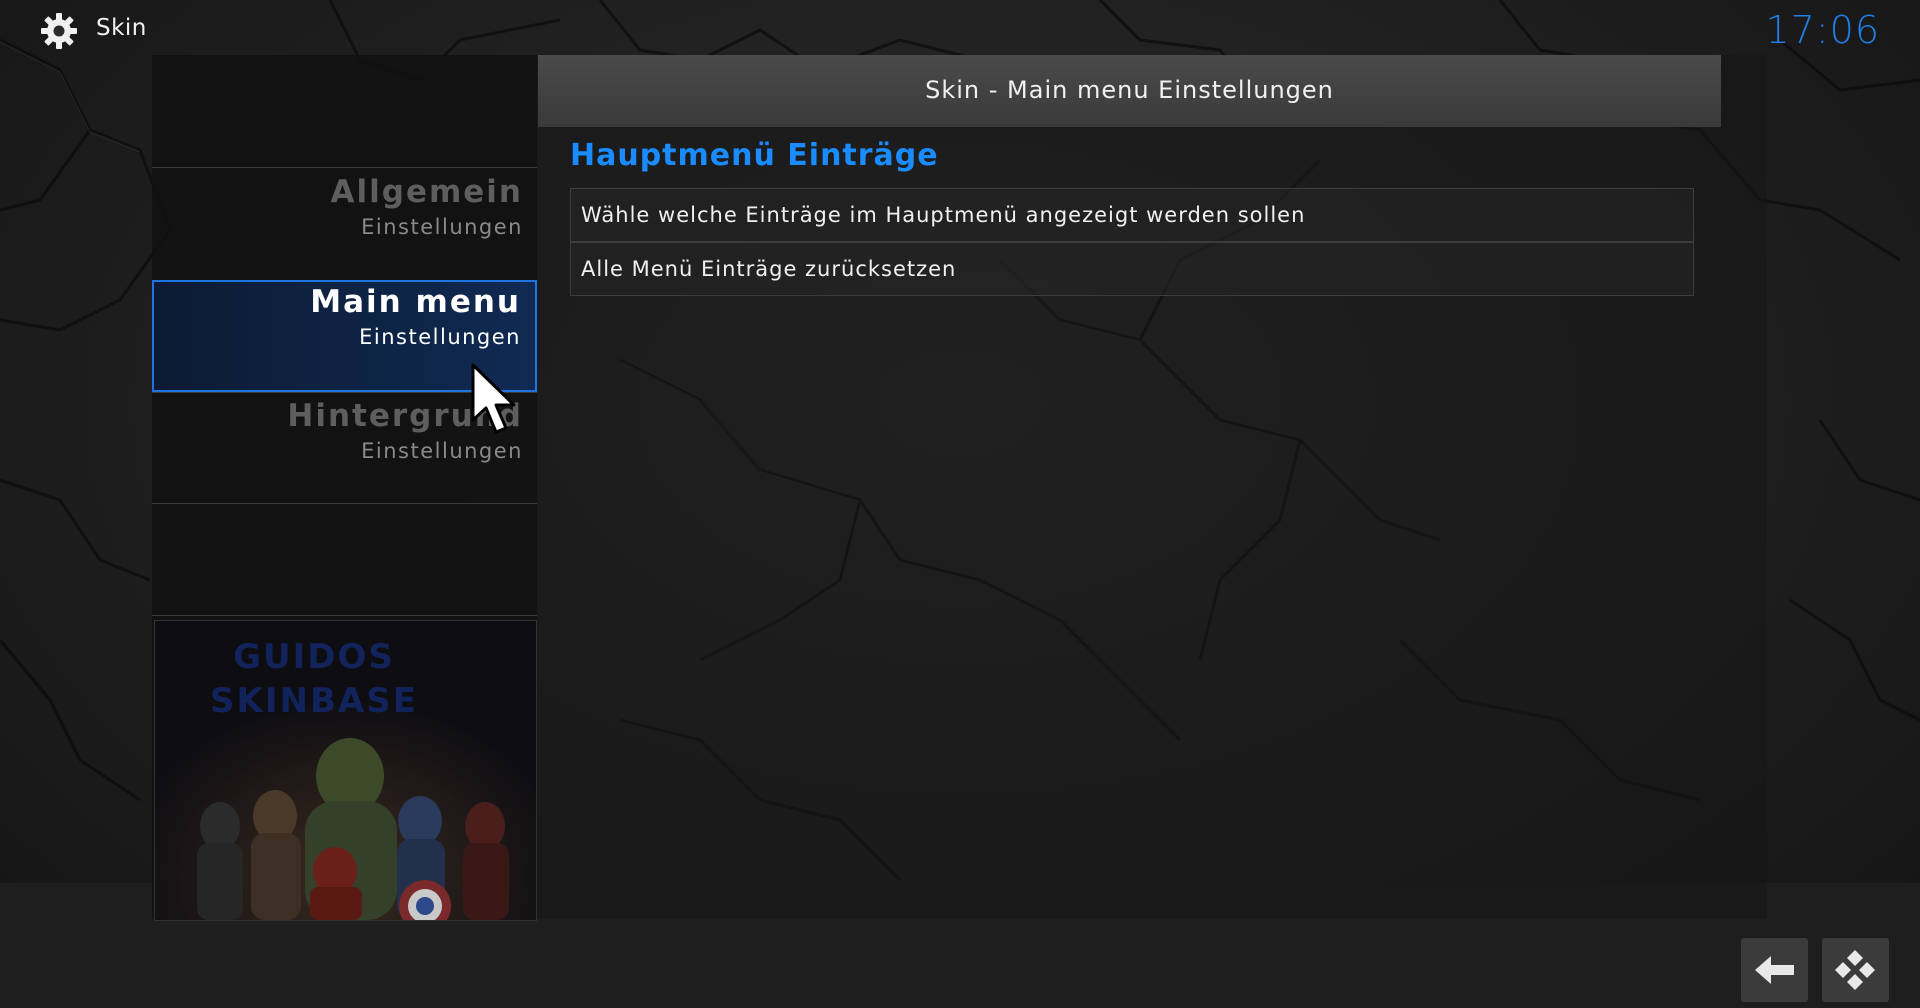 The image size is (1920, 1008). Describe the element at coordinates (769, 269) in the screenshot. I see `setting-row-label: Alle Menü Einträge zurücksetzen` at that location.